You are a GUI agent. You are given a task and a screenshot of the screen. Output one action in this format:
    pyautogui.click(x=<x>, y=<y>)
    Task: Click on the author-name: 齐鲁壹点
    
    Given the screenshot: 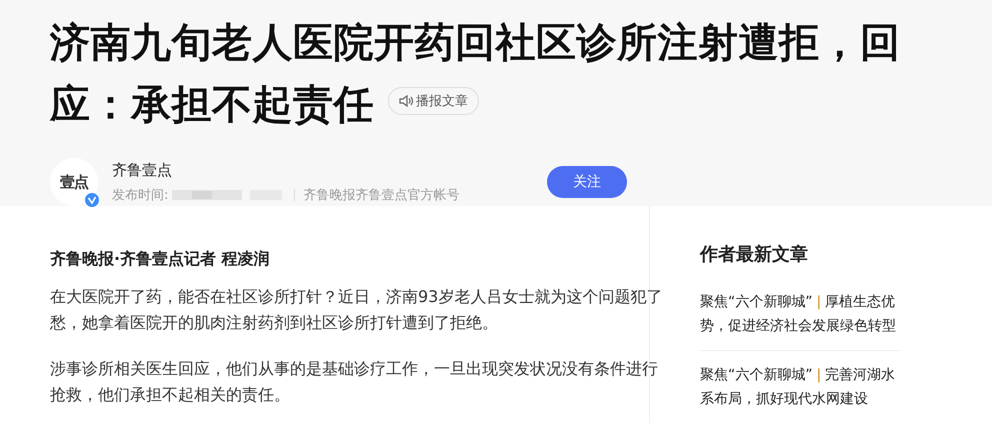 What is the action you would take?
    pyautogui.click(x=299, y=170)
    